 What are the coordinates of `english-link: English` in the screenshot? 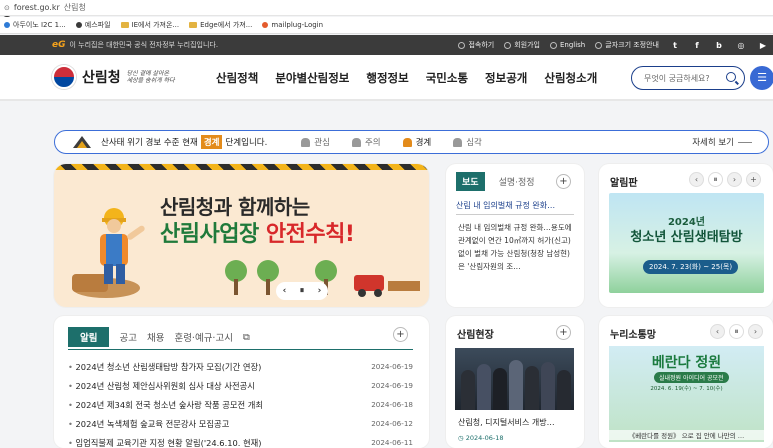 It's located at (567, 45).